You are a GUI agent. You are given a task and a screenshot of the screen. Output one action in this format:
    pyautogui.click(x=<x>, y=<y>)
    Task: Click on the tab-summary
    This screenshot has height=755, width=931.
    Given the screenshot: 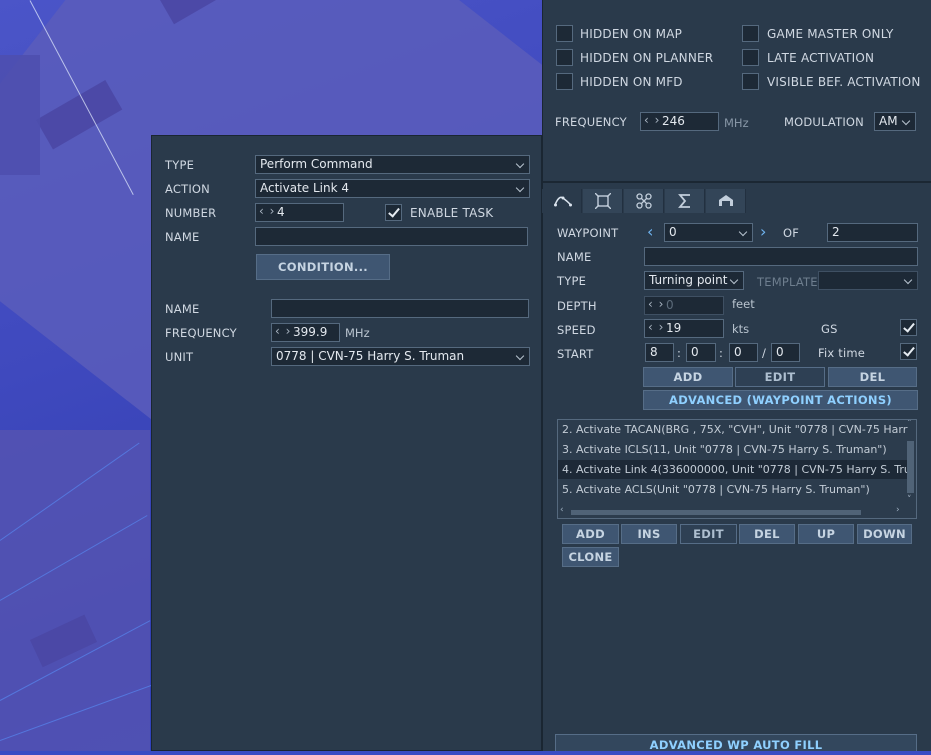 What is the action you would take?
    pyautogui.click(x=685, y=201)
    